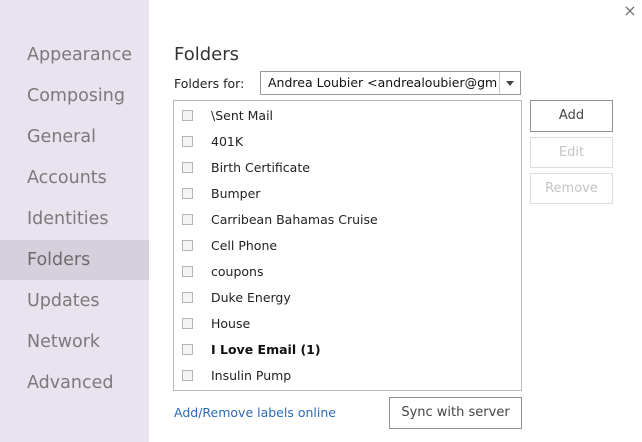 This screenshot has width=642, height=442. Describe the element at coordinates (74, 96) in the screenshot. I see `sidebar-item-composing: Composing` at that location.